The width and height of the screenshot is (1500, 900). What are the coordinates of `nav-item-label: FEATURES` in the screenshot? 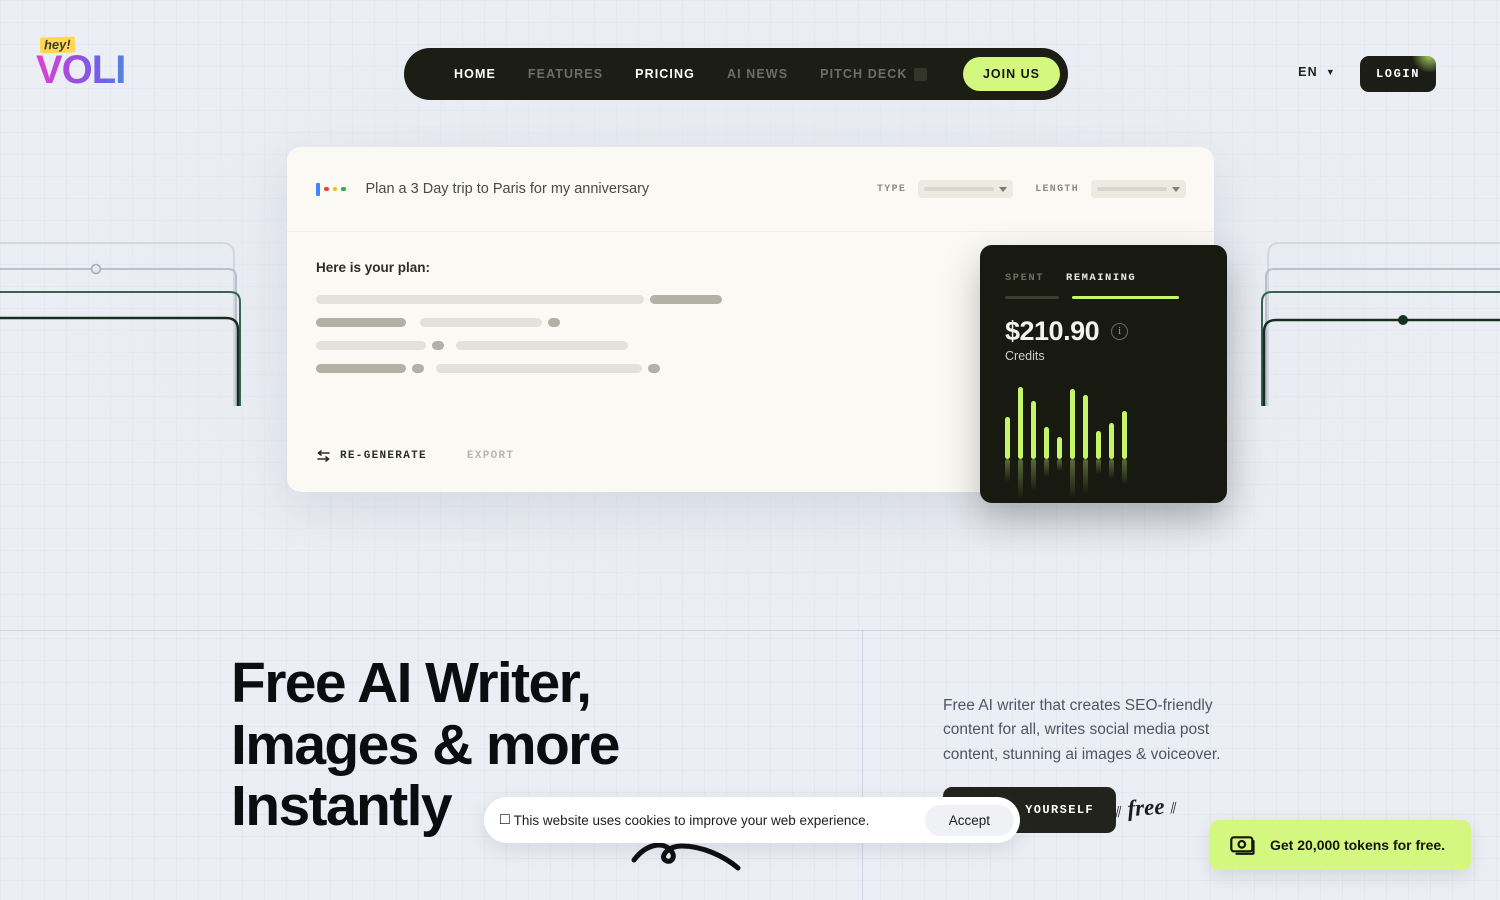 It's located at (565, 74).